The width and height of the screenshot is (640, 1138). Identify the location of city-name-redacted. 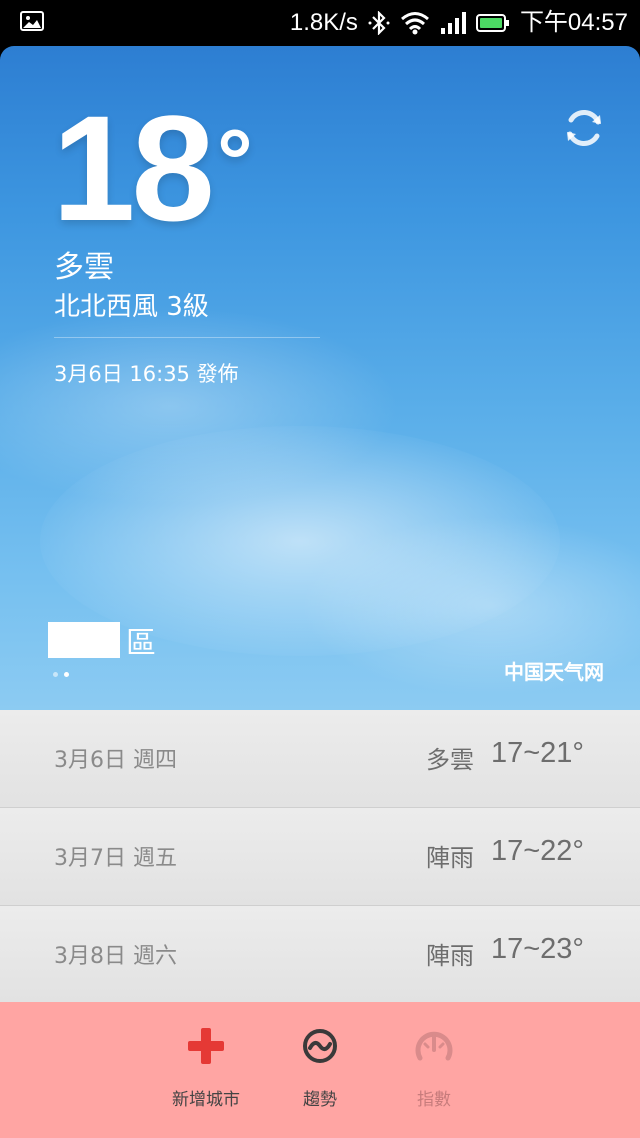
(84, 640).